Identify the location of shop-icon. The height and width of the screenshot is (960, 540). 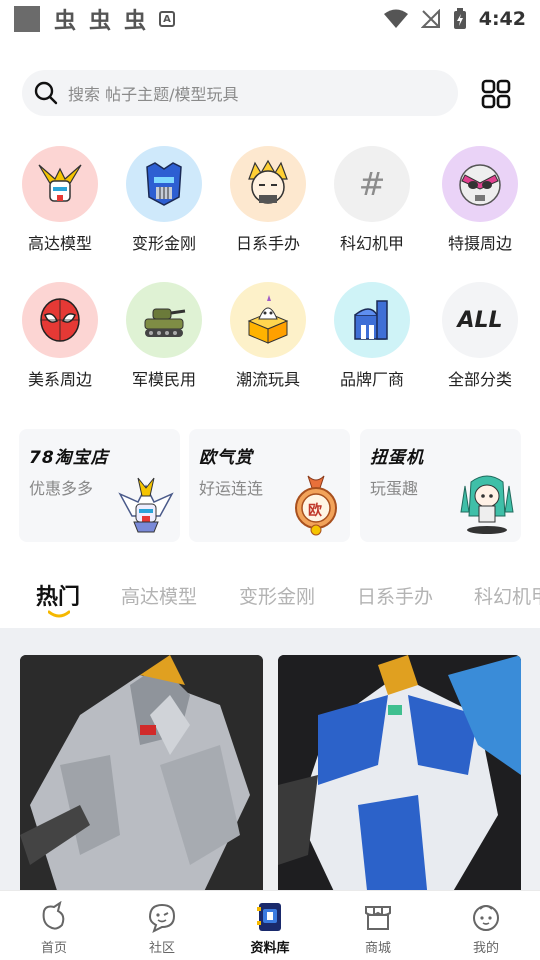
(378, 918).